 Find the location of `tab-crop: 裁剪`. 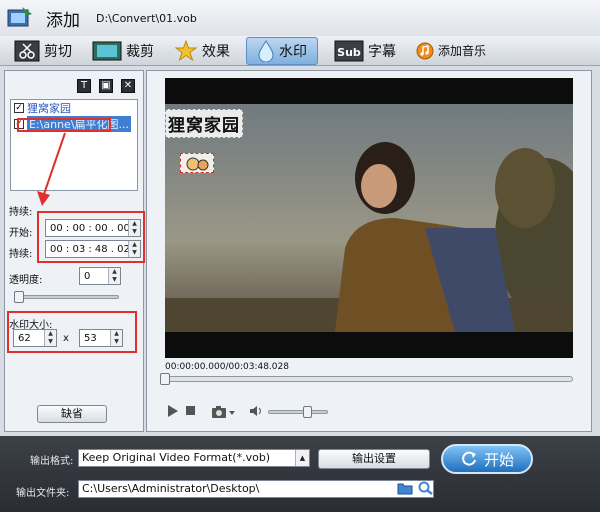

tab-crop: 裁剪 is located at coordinates (123, 51).